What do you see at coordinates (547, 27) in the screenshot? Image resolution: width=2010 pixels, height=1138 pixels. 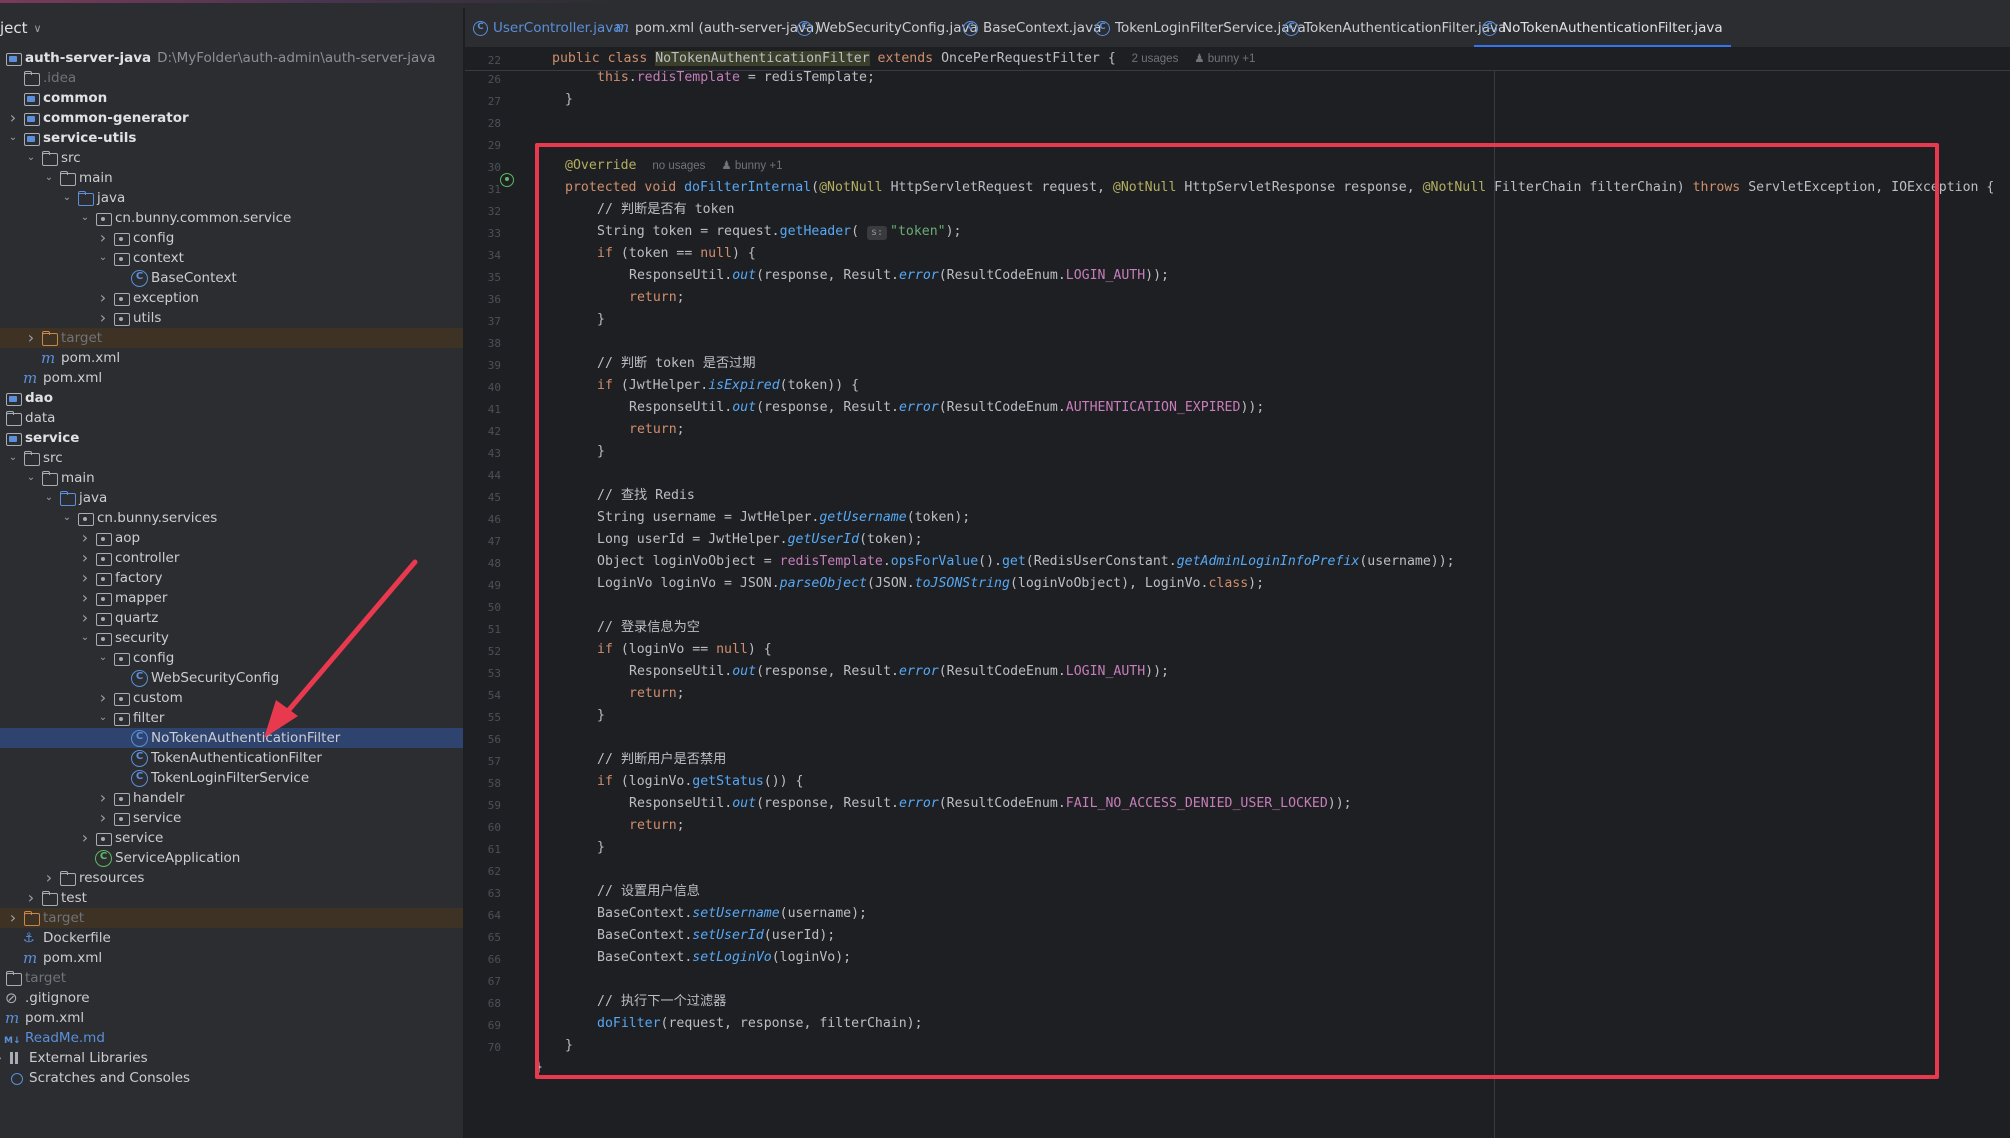 I see `editor-tab: UserController.java` at bounding box center [547, 27].